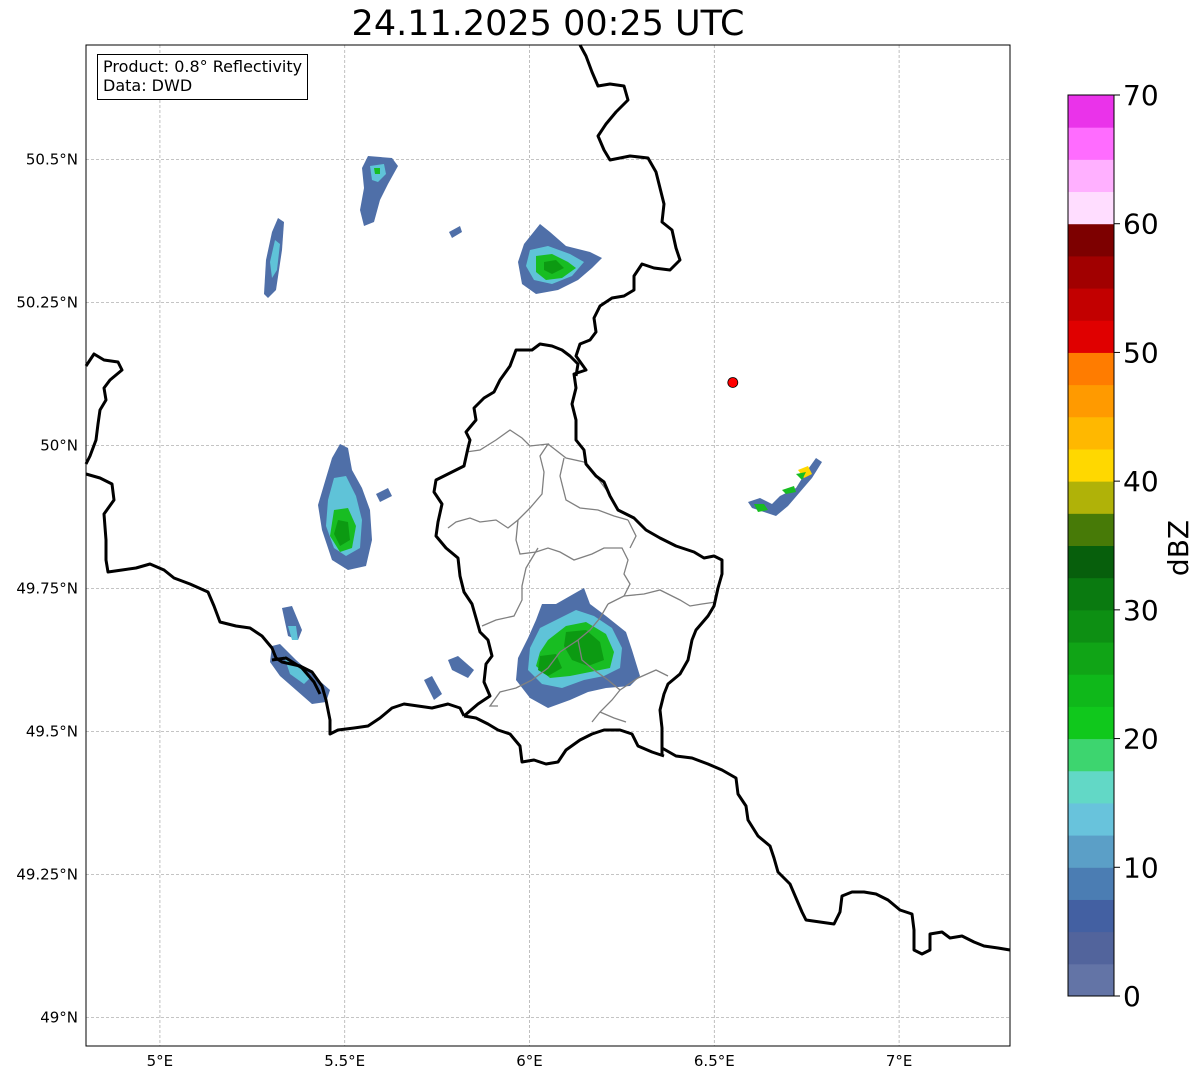 This screenshot has width=1202, height=1081. I want to click on colorbar-tick-label: 10, so click(1141, 867).